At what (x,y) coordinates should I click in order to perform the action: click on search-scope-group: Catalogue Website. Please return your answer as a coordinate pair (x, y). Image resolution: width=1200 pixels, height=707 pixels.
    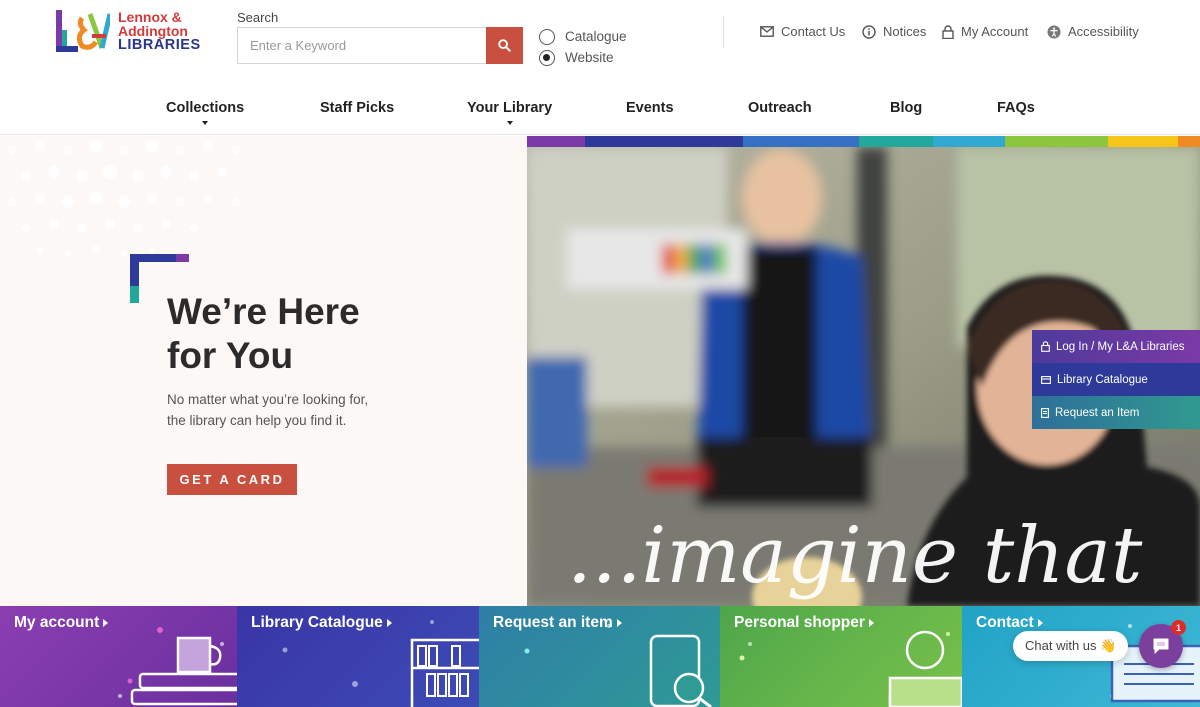
    Looking at the image, I should click on (583, 47).